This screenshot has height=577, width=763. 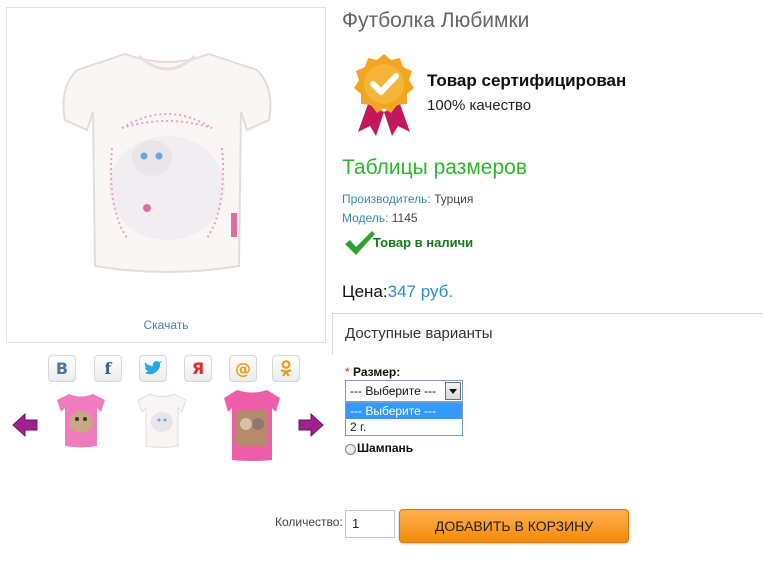 I want to click on carousel-prev-button, so click(x=25, y=427).